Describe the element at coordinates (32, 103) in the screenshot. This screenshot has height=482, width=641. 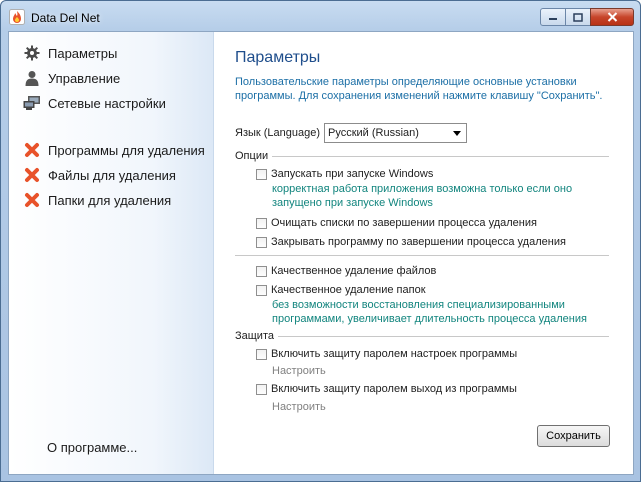
I see `network-icon` at that location.